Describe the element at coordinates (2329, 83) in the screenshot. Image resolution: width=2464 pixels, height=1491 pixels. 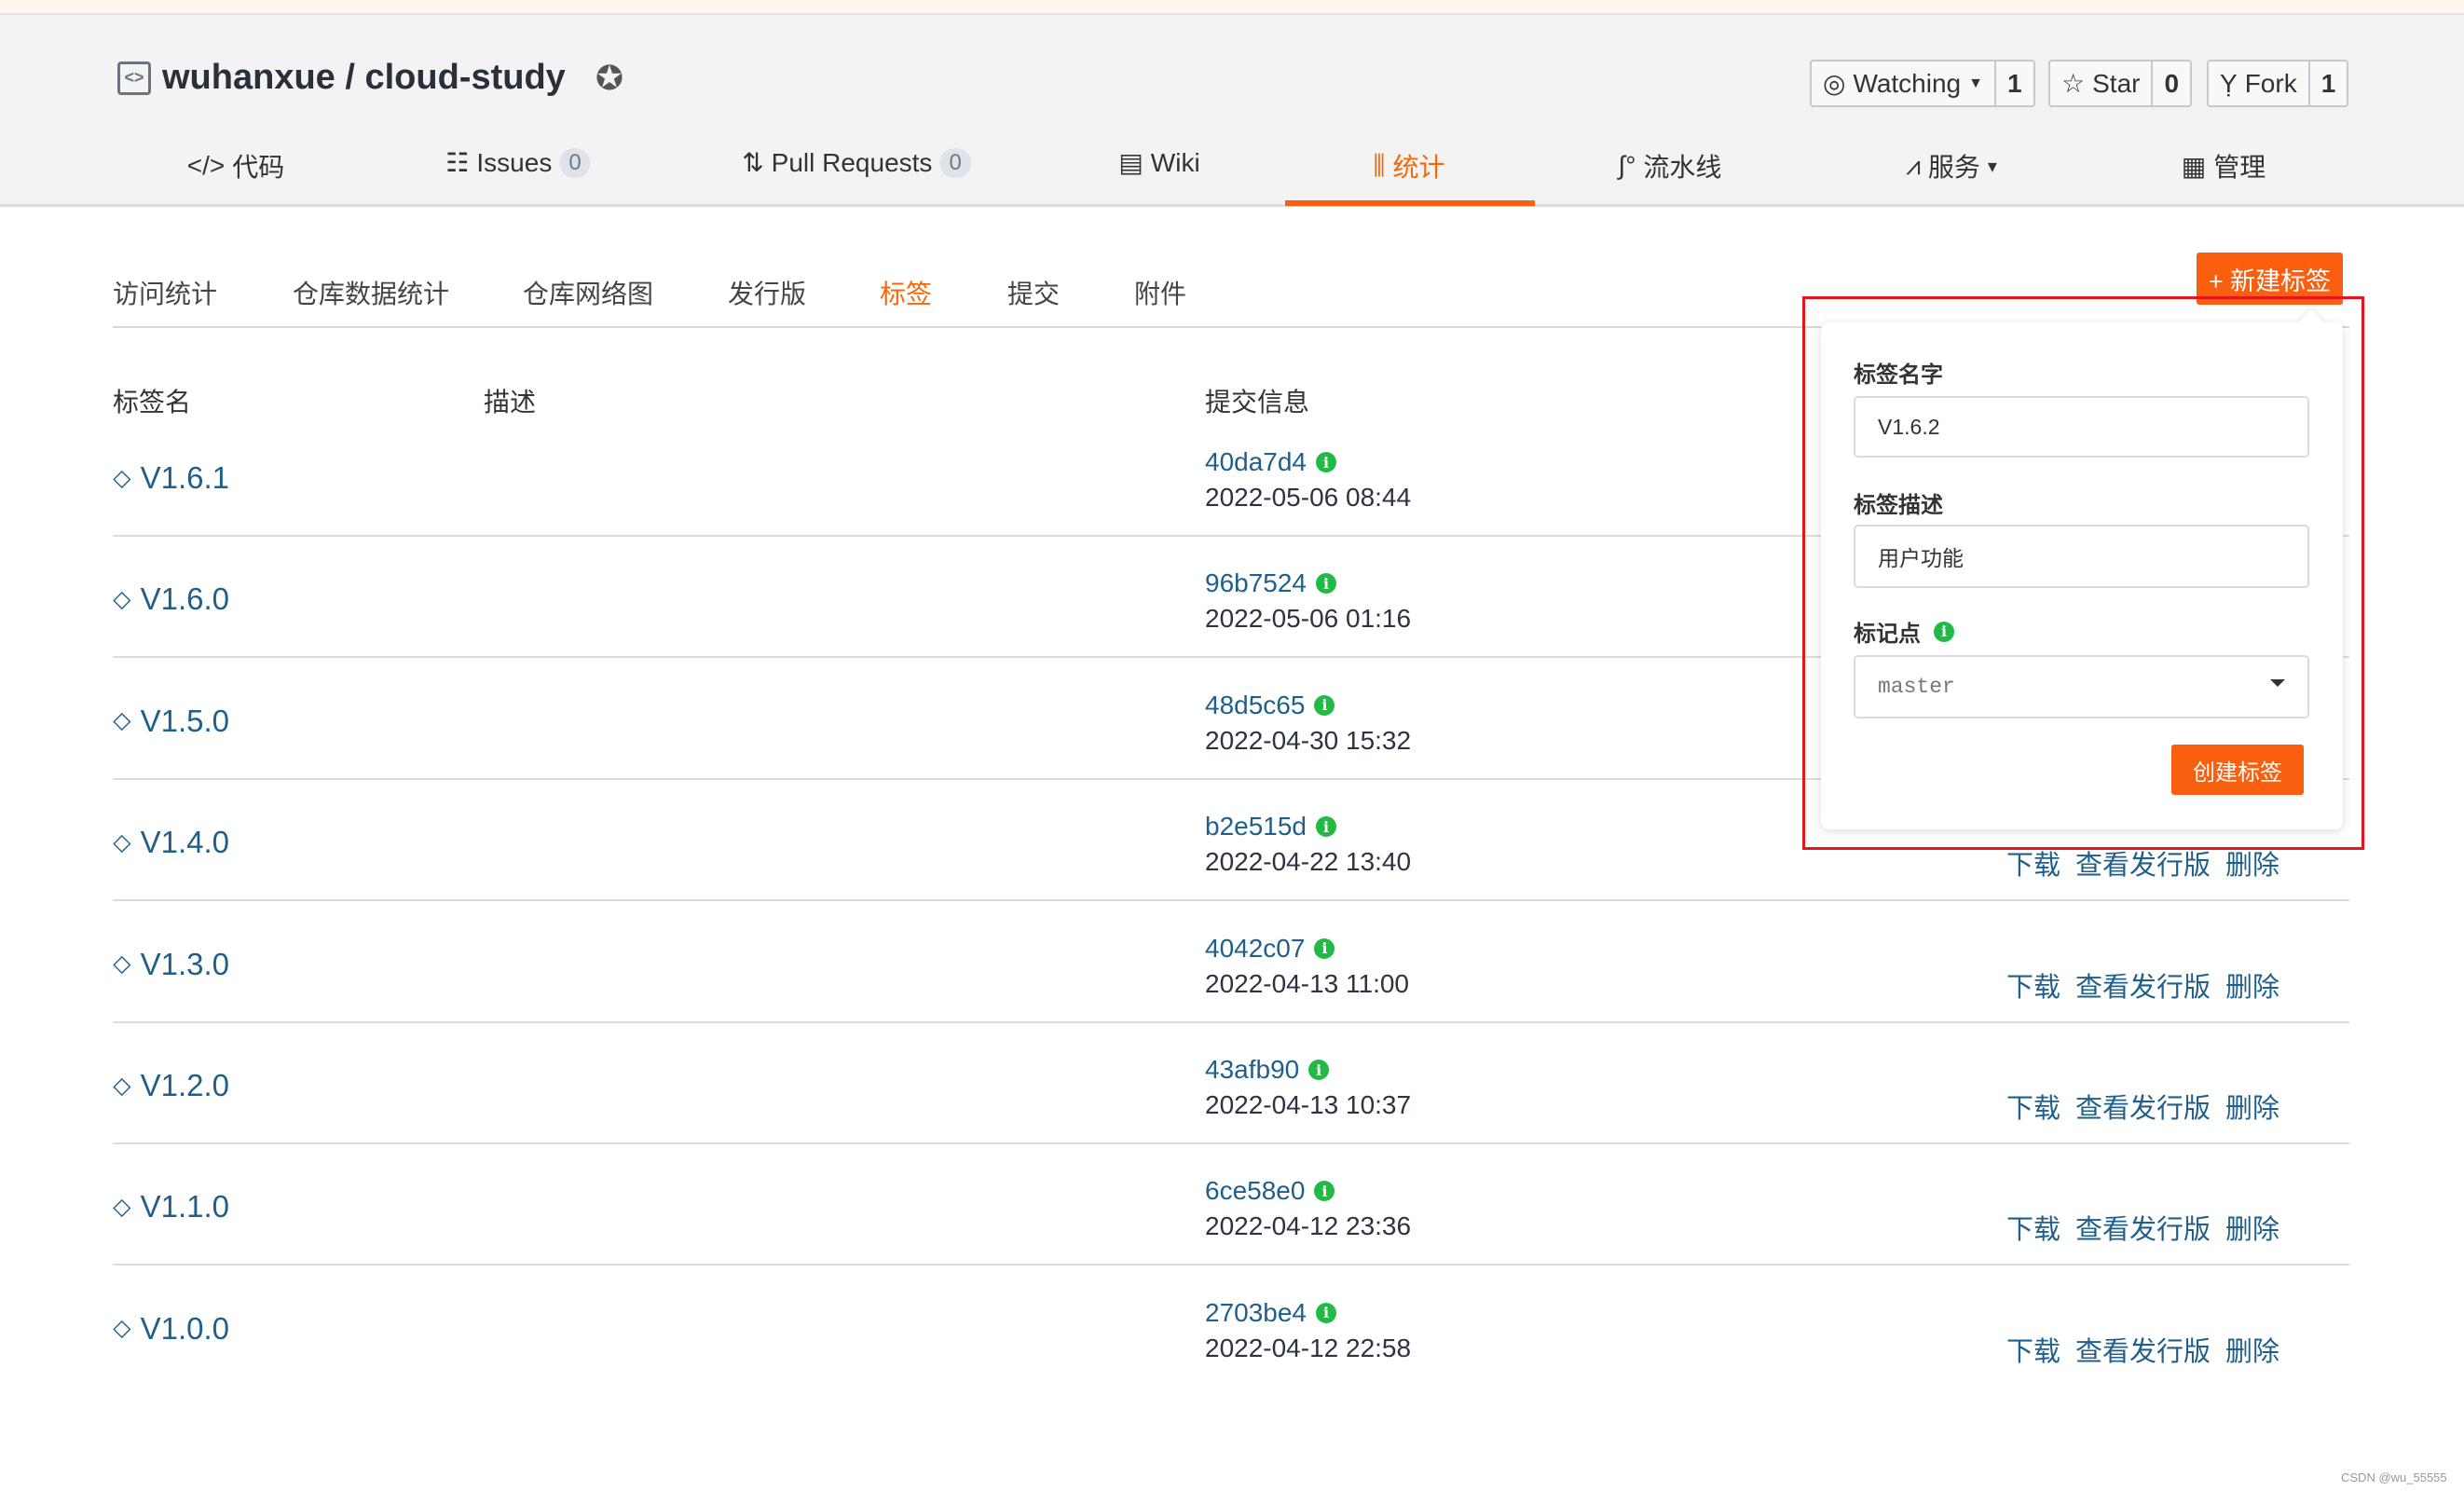
I see `fork-count: 1` at that location.